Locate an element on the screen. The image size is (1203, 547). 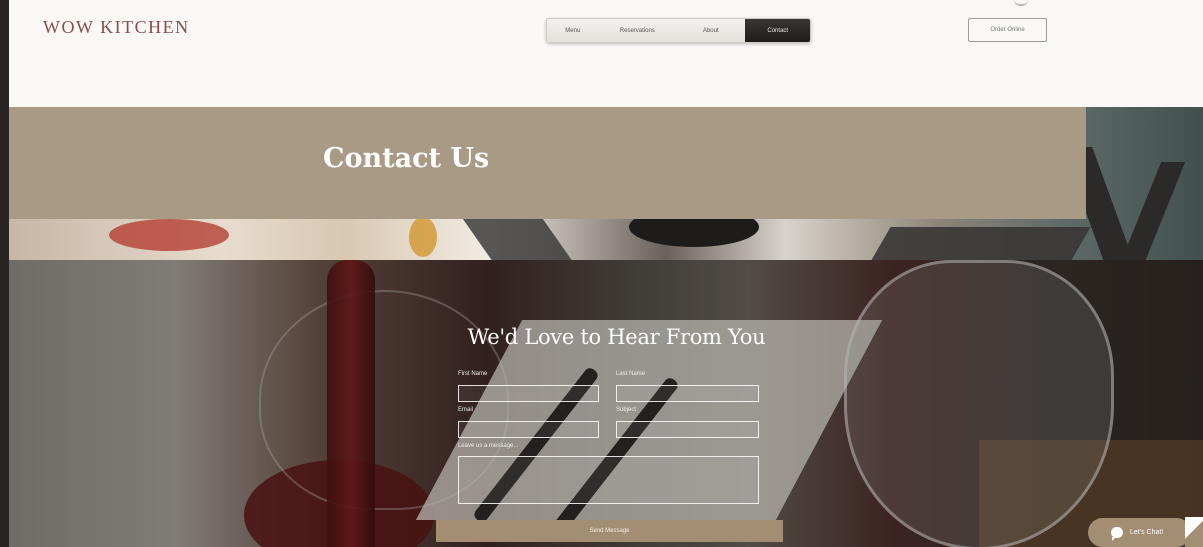
email-label: Email is located at coordinates (466, 410).